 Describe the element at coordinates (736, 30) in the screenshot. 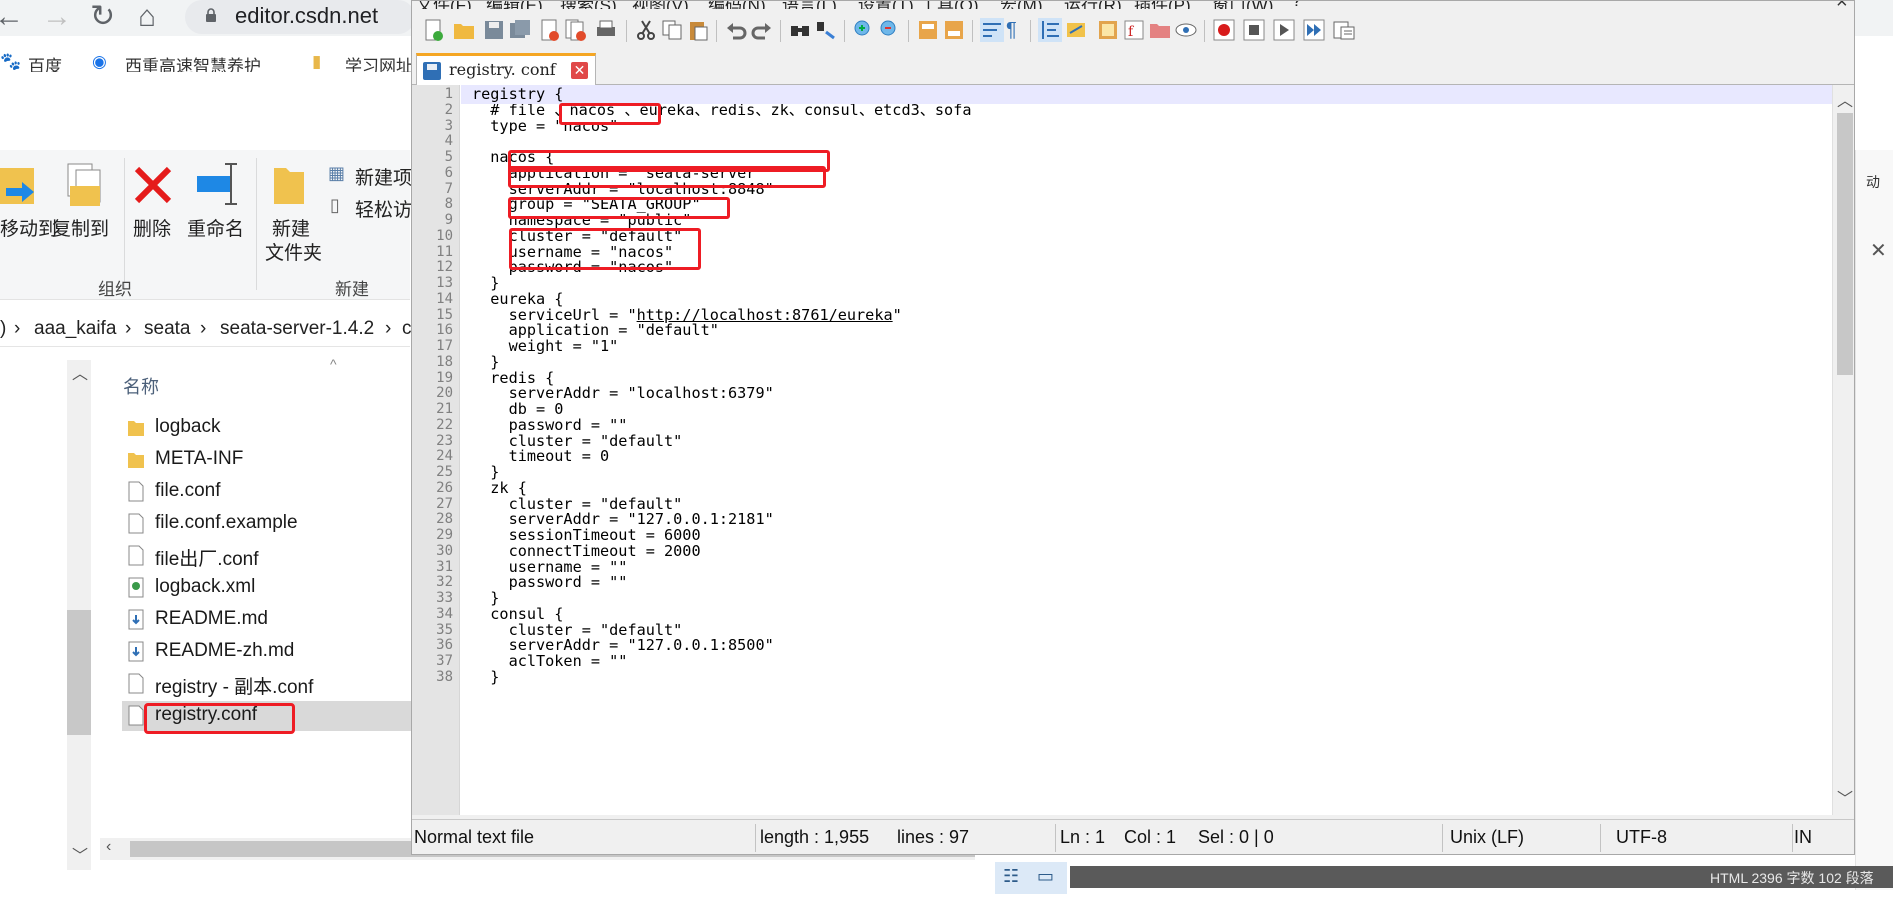

I see `undo-icon` at that location.